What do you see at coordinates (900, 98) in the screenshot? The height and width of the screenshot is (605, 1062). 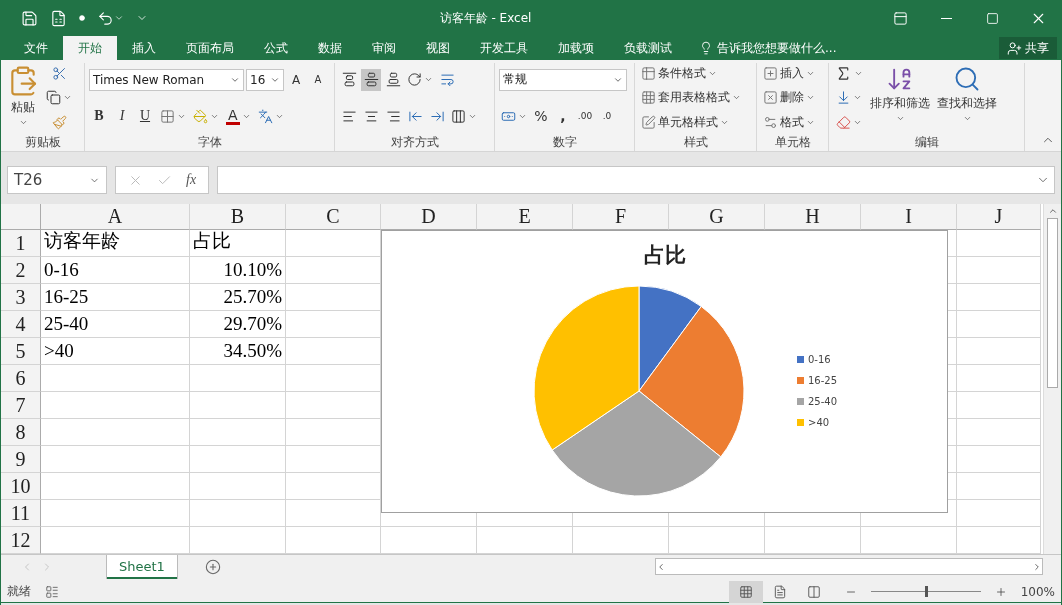 I see `sort-filter-button: 排序和筛选` at bounding box center [900, 98].